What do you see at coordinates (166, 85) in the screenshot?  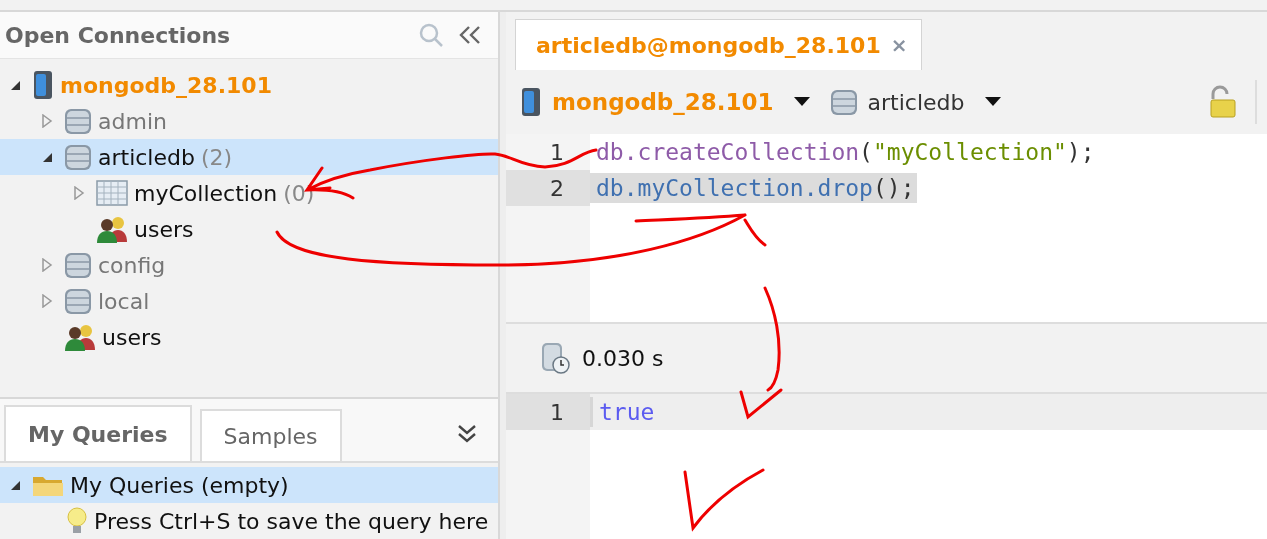 I see `tree-label: mongodb_28.101` at bounding box center [166, 85].